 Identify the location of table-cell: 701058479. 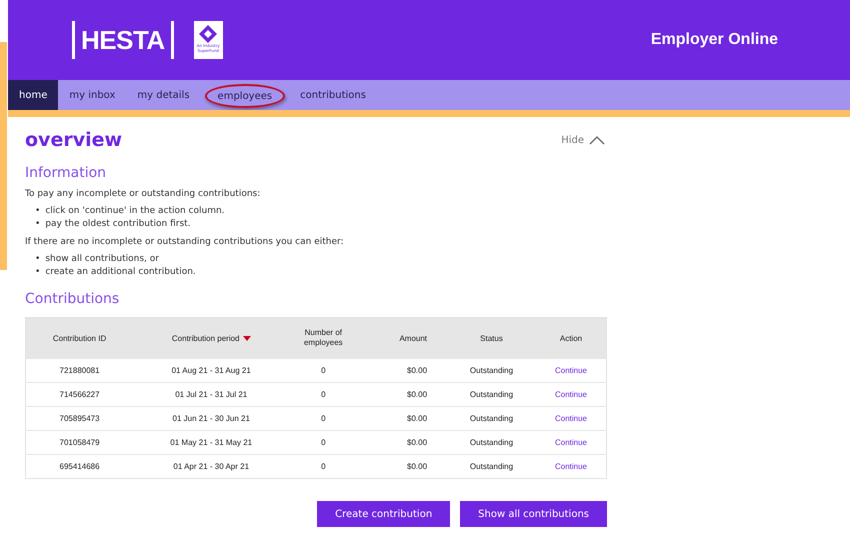
(80, 442).